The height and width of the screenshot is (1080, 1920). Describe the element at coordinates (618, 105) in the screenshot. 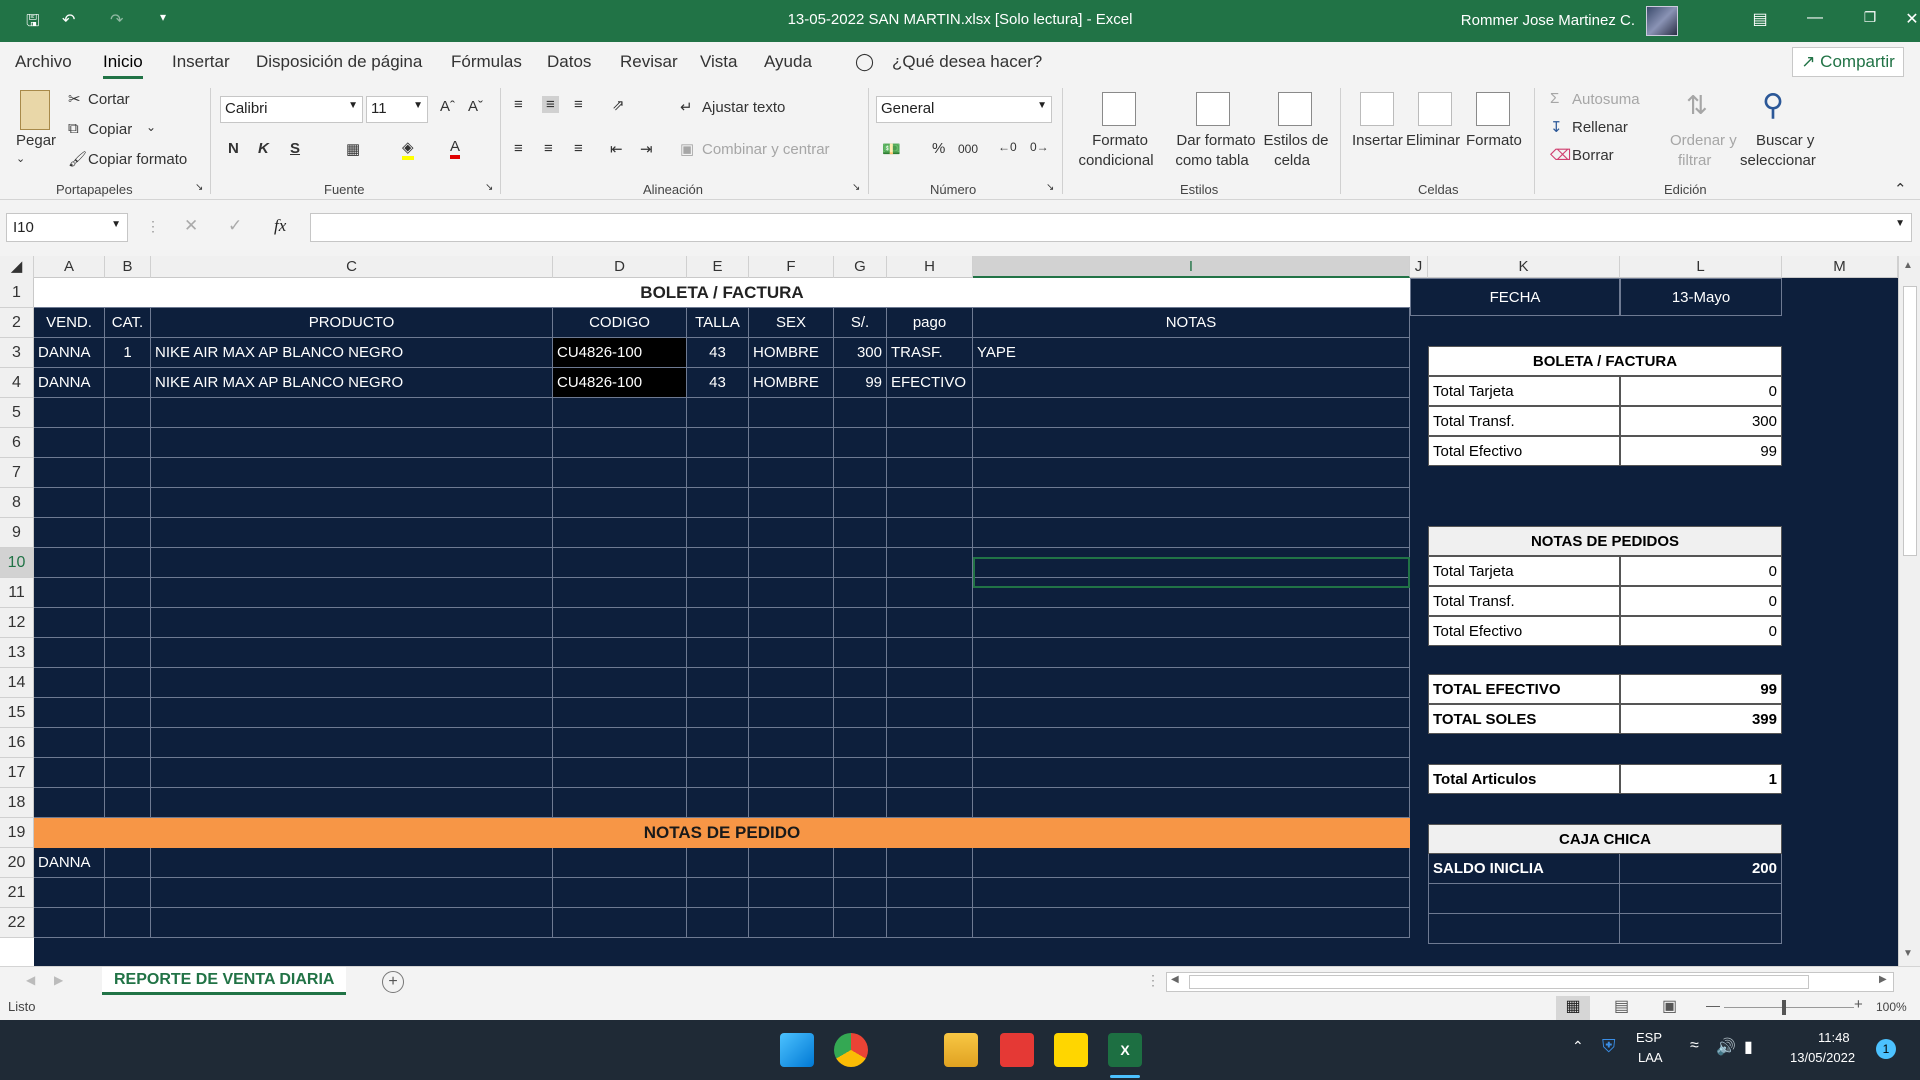

I see `orientation-icon: ⇗` at that location.